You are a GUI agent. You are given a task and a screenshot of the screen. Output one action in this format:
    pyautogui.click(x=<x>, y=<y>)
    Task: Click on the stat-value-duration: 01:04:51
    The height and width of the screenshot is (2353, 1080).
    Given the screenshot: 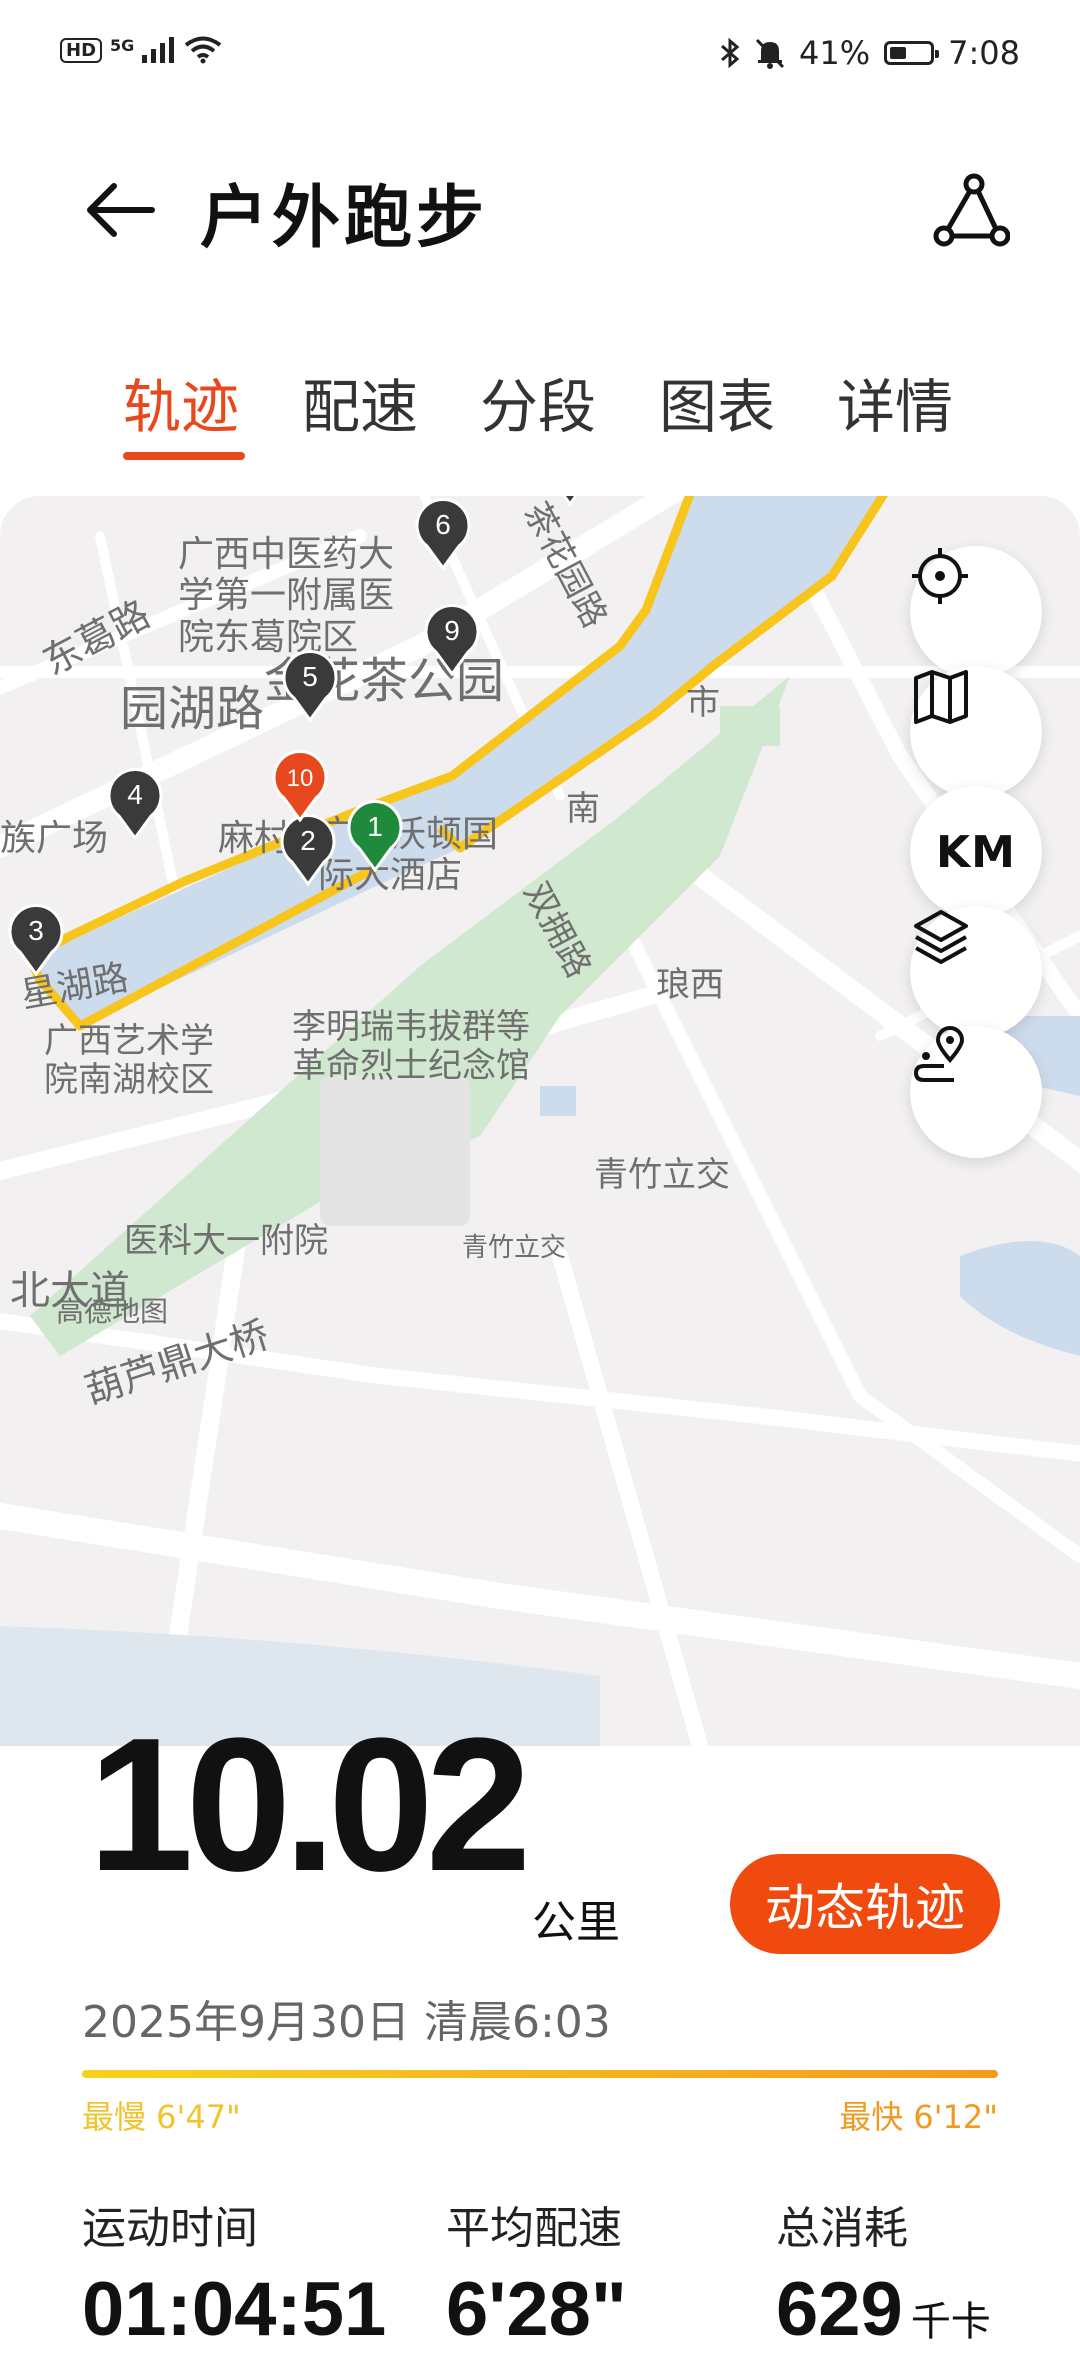 What is the action you would take?
    pyautogui.click(x=234, y=2309)
    